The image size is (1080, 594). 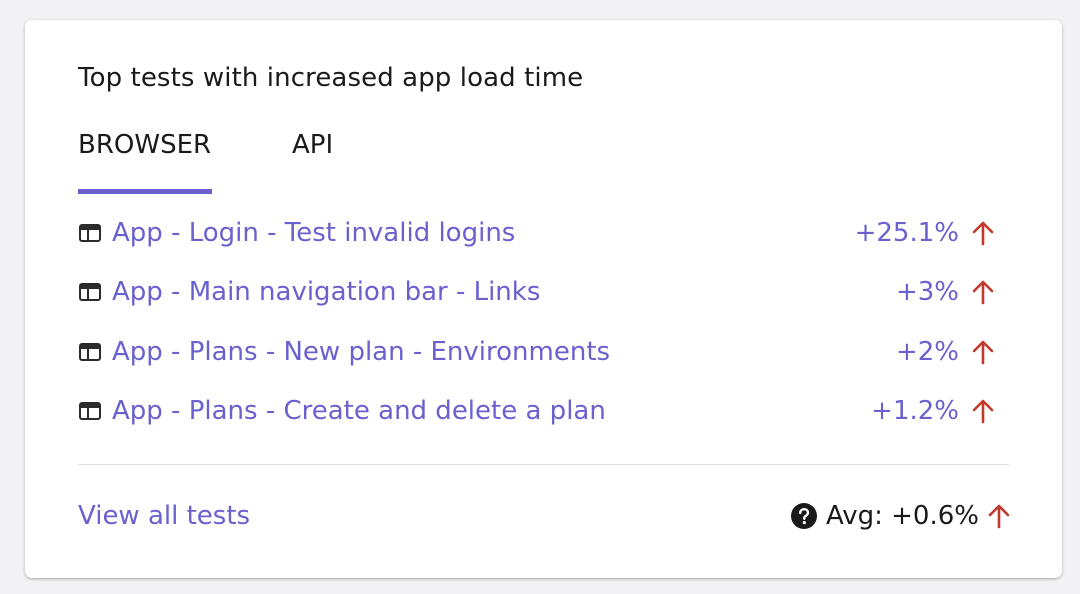 I want to click on test-link: App - Plans - New plan - Environments, so click(x=361, y=352).